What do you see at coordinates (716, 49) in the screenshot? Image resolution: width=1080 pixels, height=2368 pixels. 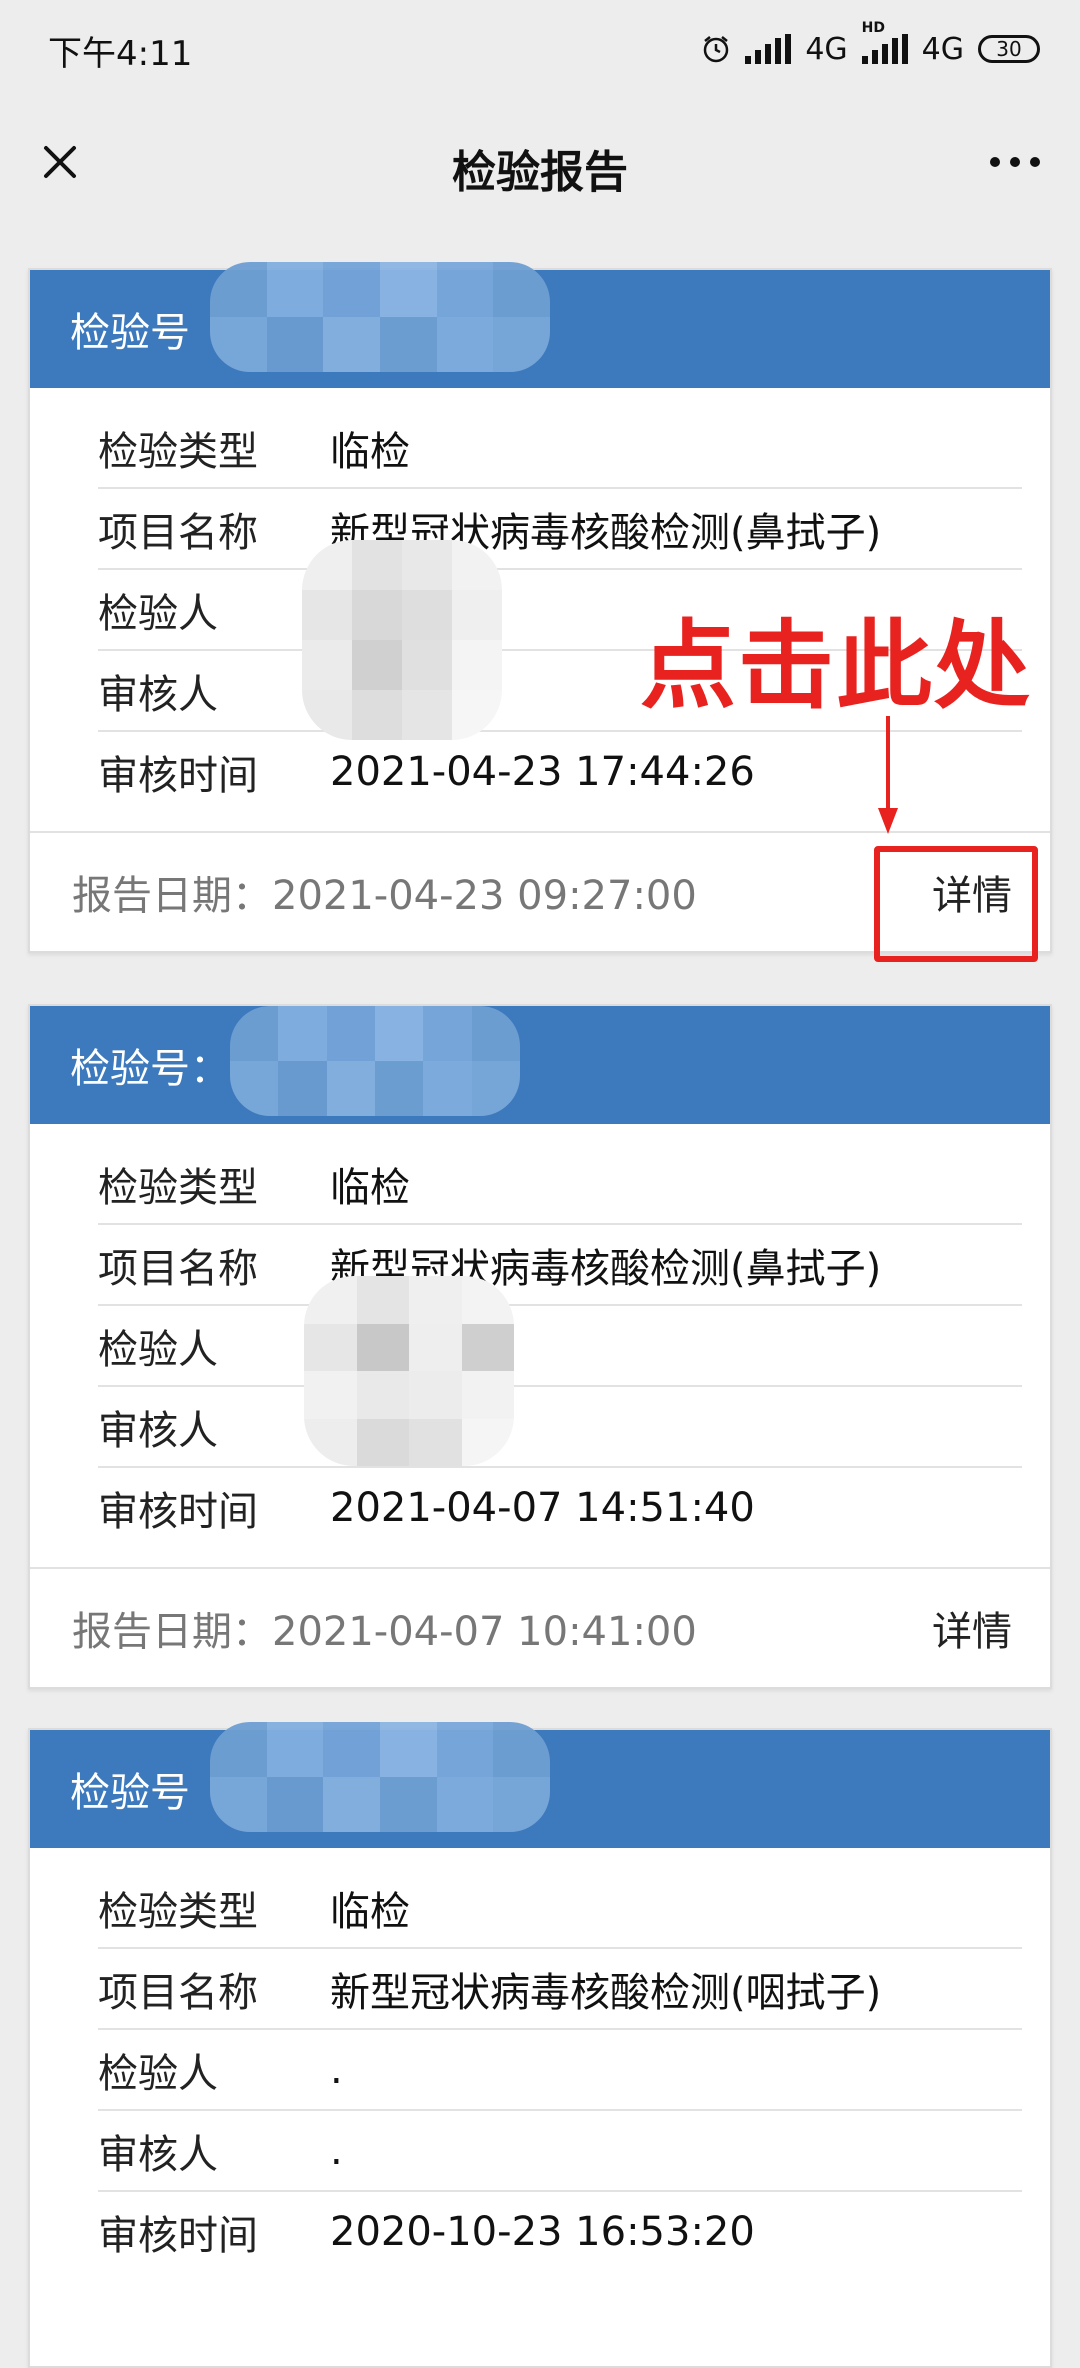 I see `alarm-icon` at bounding box center [716, 49].